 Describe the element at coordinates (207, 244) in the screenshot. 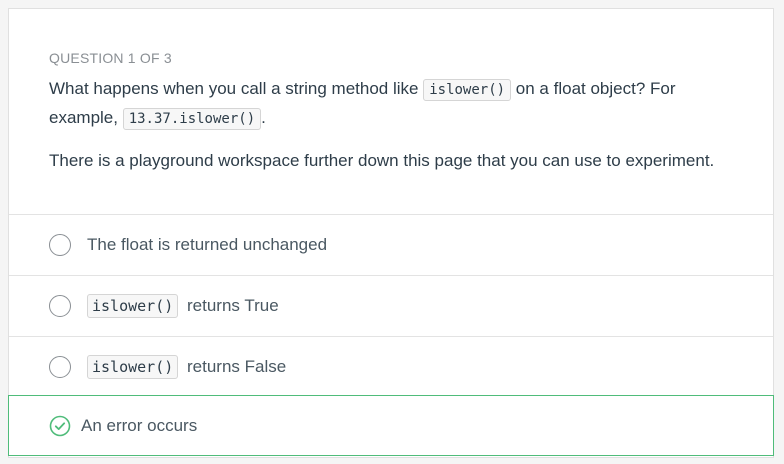

I see `answer-option-label: The float is returned unchanged` at that location.